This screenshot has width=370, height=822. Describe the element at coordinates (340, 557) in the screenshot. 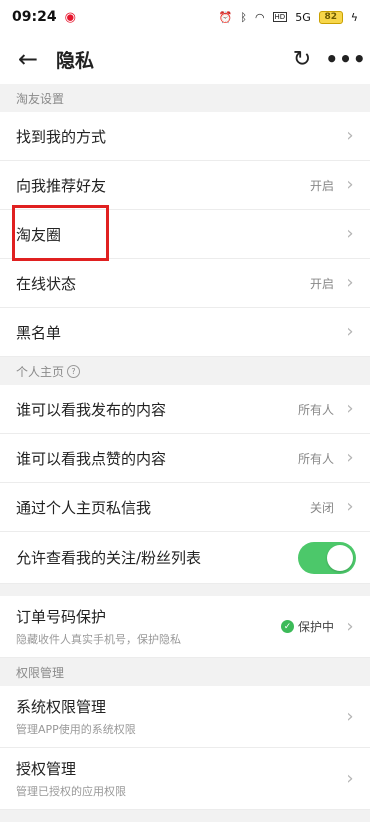

I see `toggle-knob` at that location.